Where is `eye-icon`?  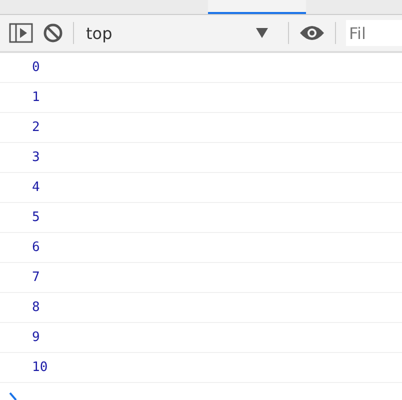
eye-icon is located at coordinates (312, 33).